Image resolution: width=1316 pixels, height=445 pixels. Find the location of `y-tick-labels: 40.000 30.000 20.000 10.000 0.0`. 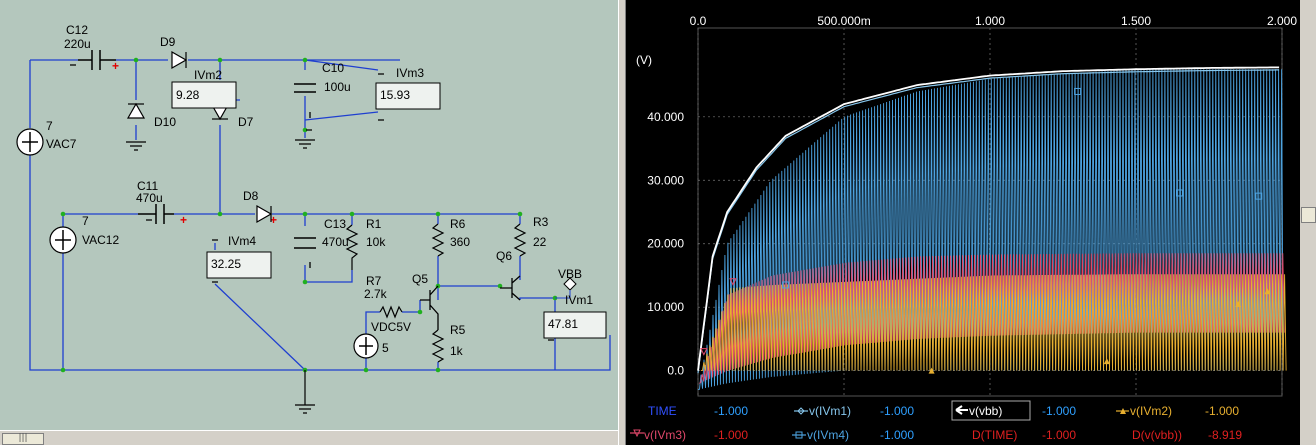

y-tick-labels: 40.000 30.000 20.000 10.000 0.0 is located at coordinates (665, 244).